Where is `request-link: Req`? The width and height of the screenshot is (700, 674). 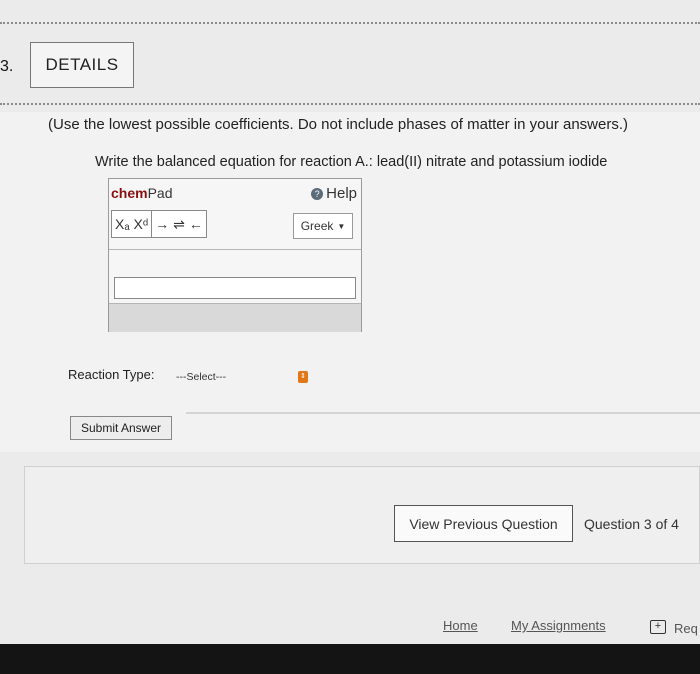 request-link: Req is located at coordinates (686, 628).